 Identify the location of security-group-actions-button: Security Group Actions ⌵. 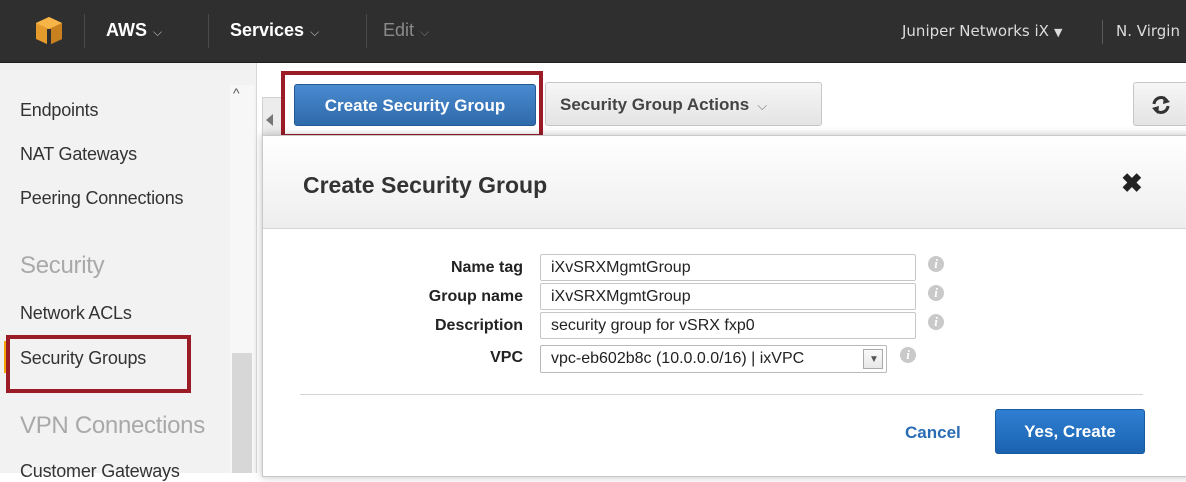
(683, 104).